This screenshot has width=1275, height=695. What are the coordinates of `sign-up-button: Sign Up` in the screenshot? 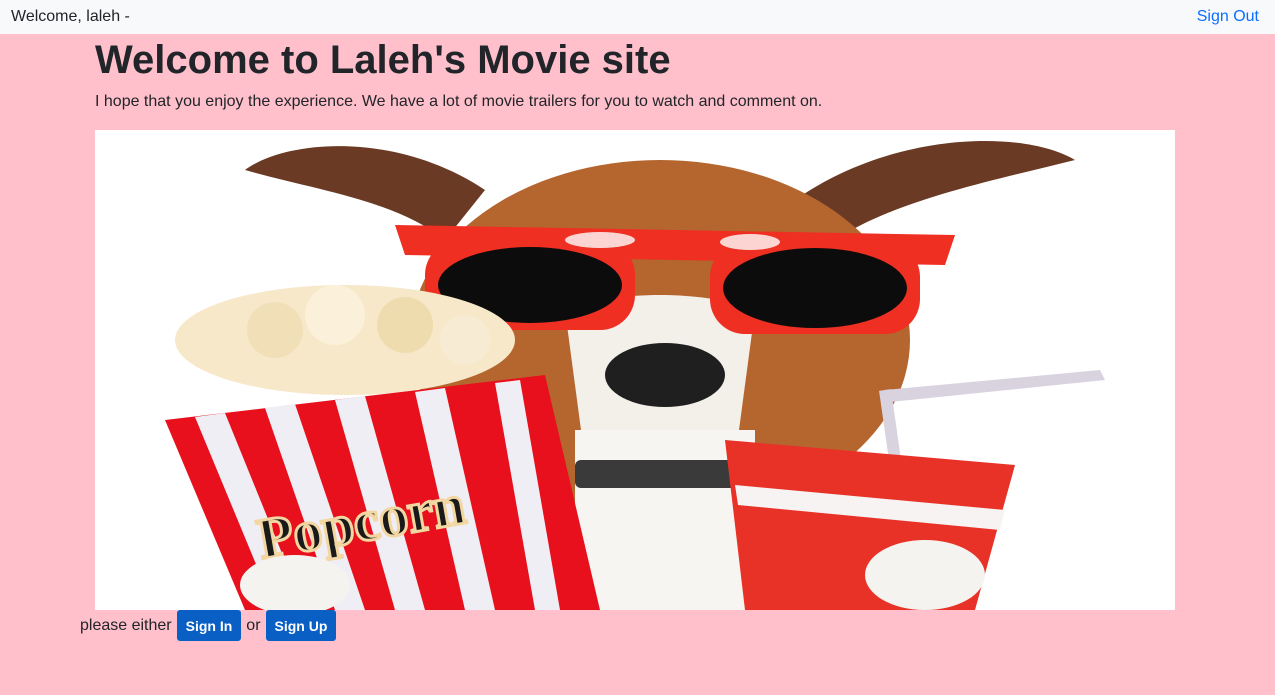 It's located at (301, 625).